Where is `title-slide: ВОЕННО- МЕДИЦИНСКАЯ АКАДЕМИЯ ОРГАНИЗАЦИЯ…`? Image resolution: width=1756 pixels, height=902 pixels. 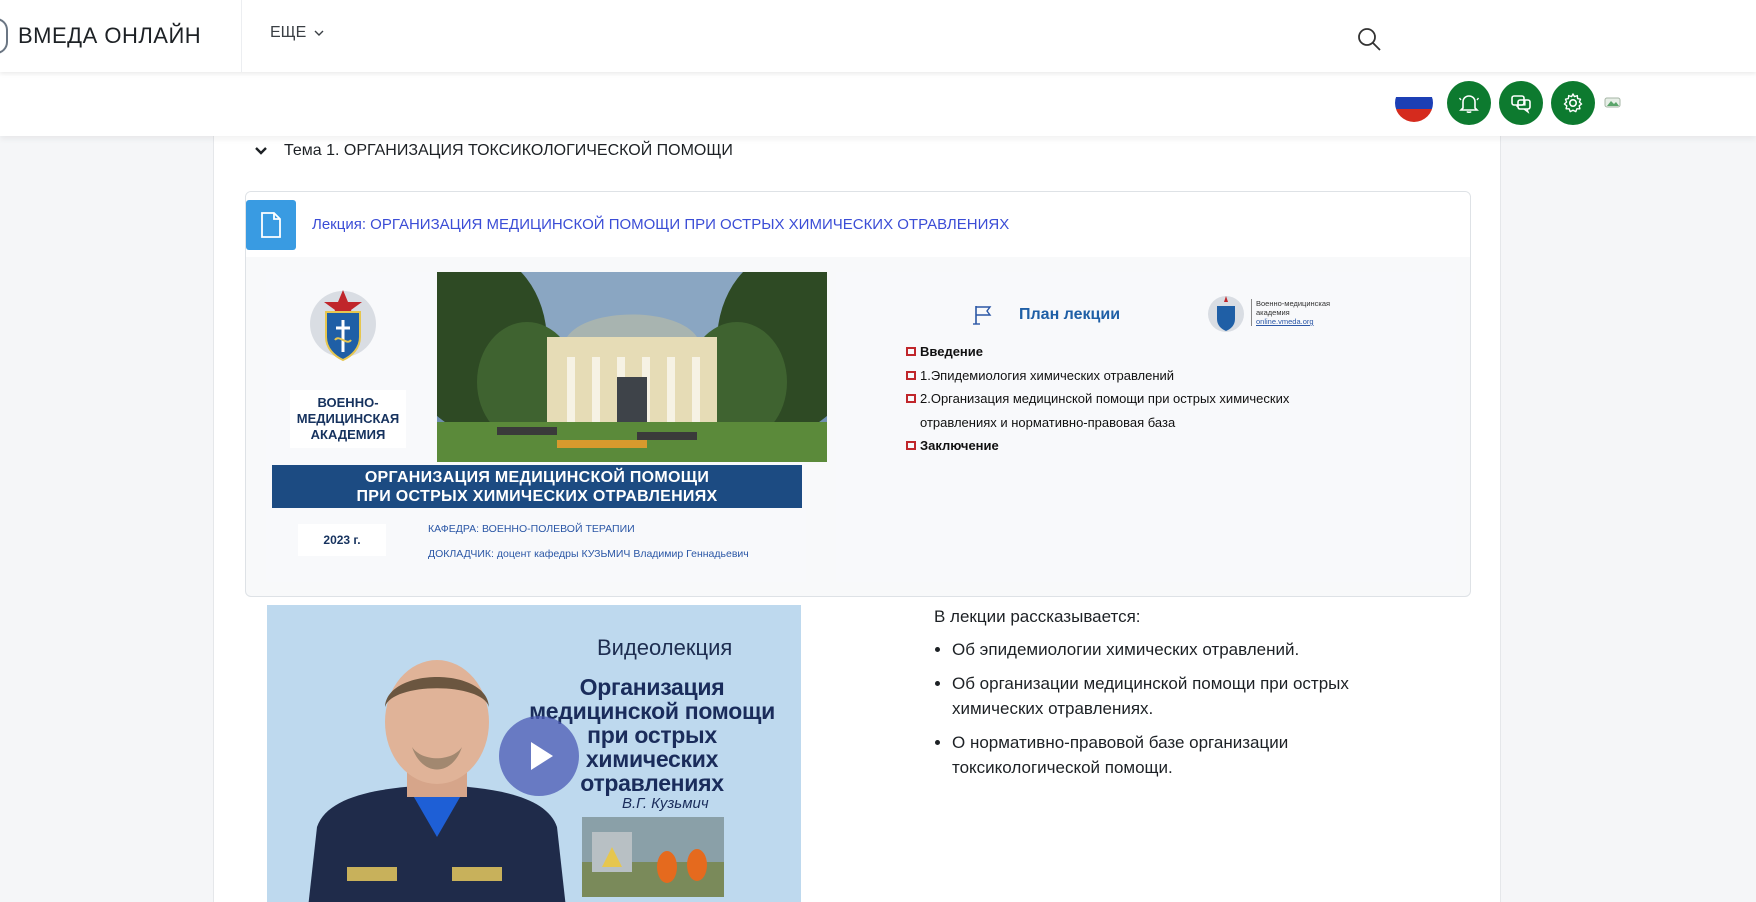 title-slide: ВОЕННО- МЕДИЦИНСКАЯ АКАДЕМИЯ ОРГАНИЗАЦИЯ… is located at coordinates (546, 427).